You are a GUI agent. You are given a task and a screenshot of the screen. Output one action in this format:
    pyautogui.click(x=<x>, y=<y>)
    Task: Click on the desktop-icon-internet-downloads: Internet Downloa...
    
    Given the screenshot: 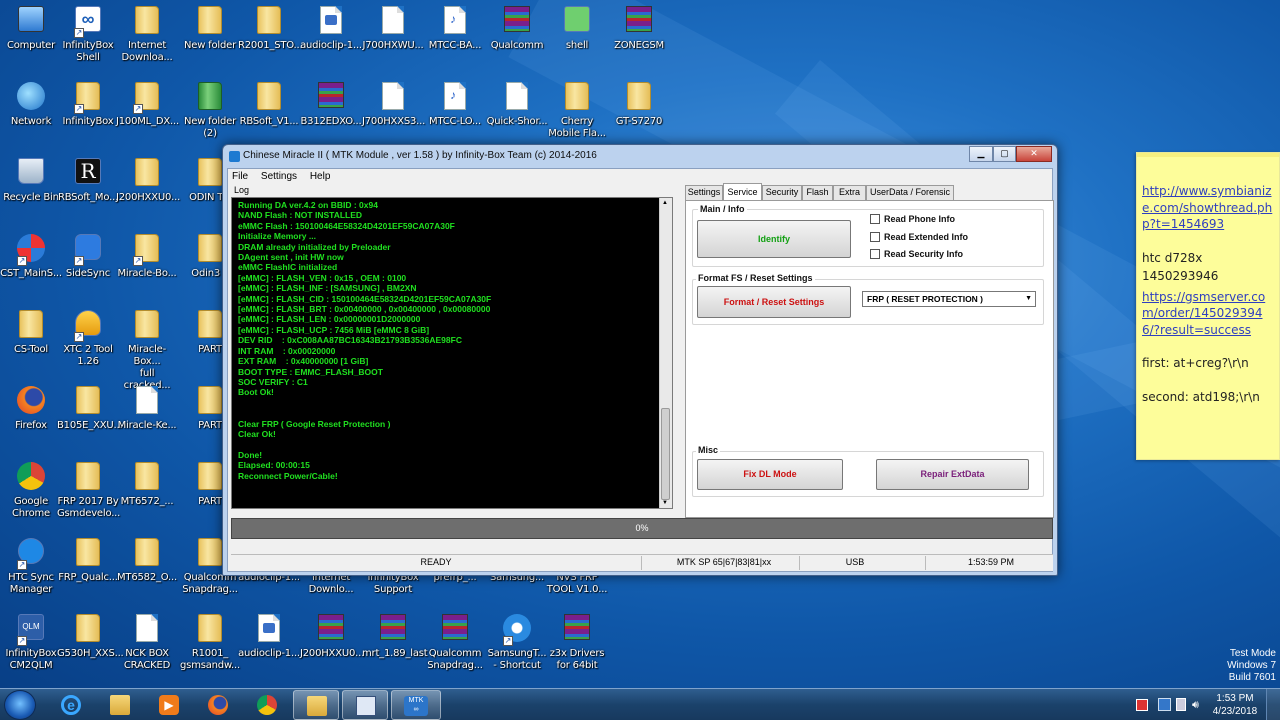 What is the action you would take?
    pyautogui.click(x=147, y=35)
    